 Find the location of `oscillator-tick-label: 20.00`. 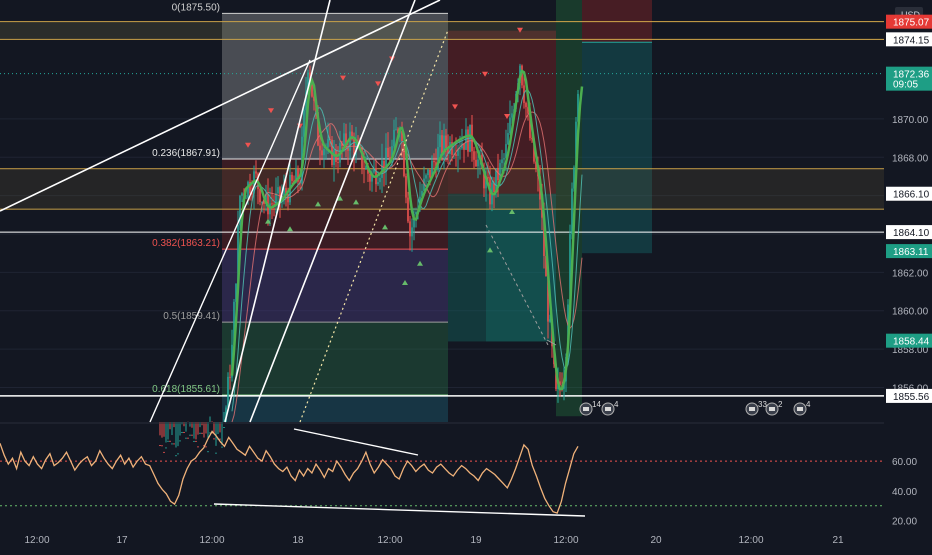

oscillator-tick-label: 20.00 is located at coordinates (904, 522).